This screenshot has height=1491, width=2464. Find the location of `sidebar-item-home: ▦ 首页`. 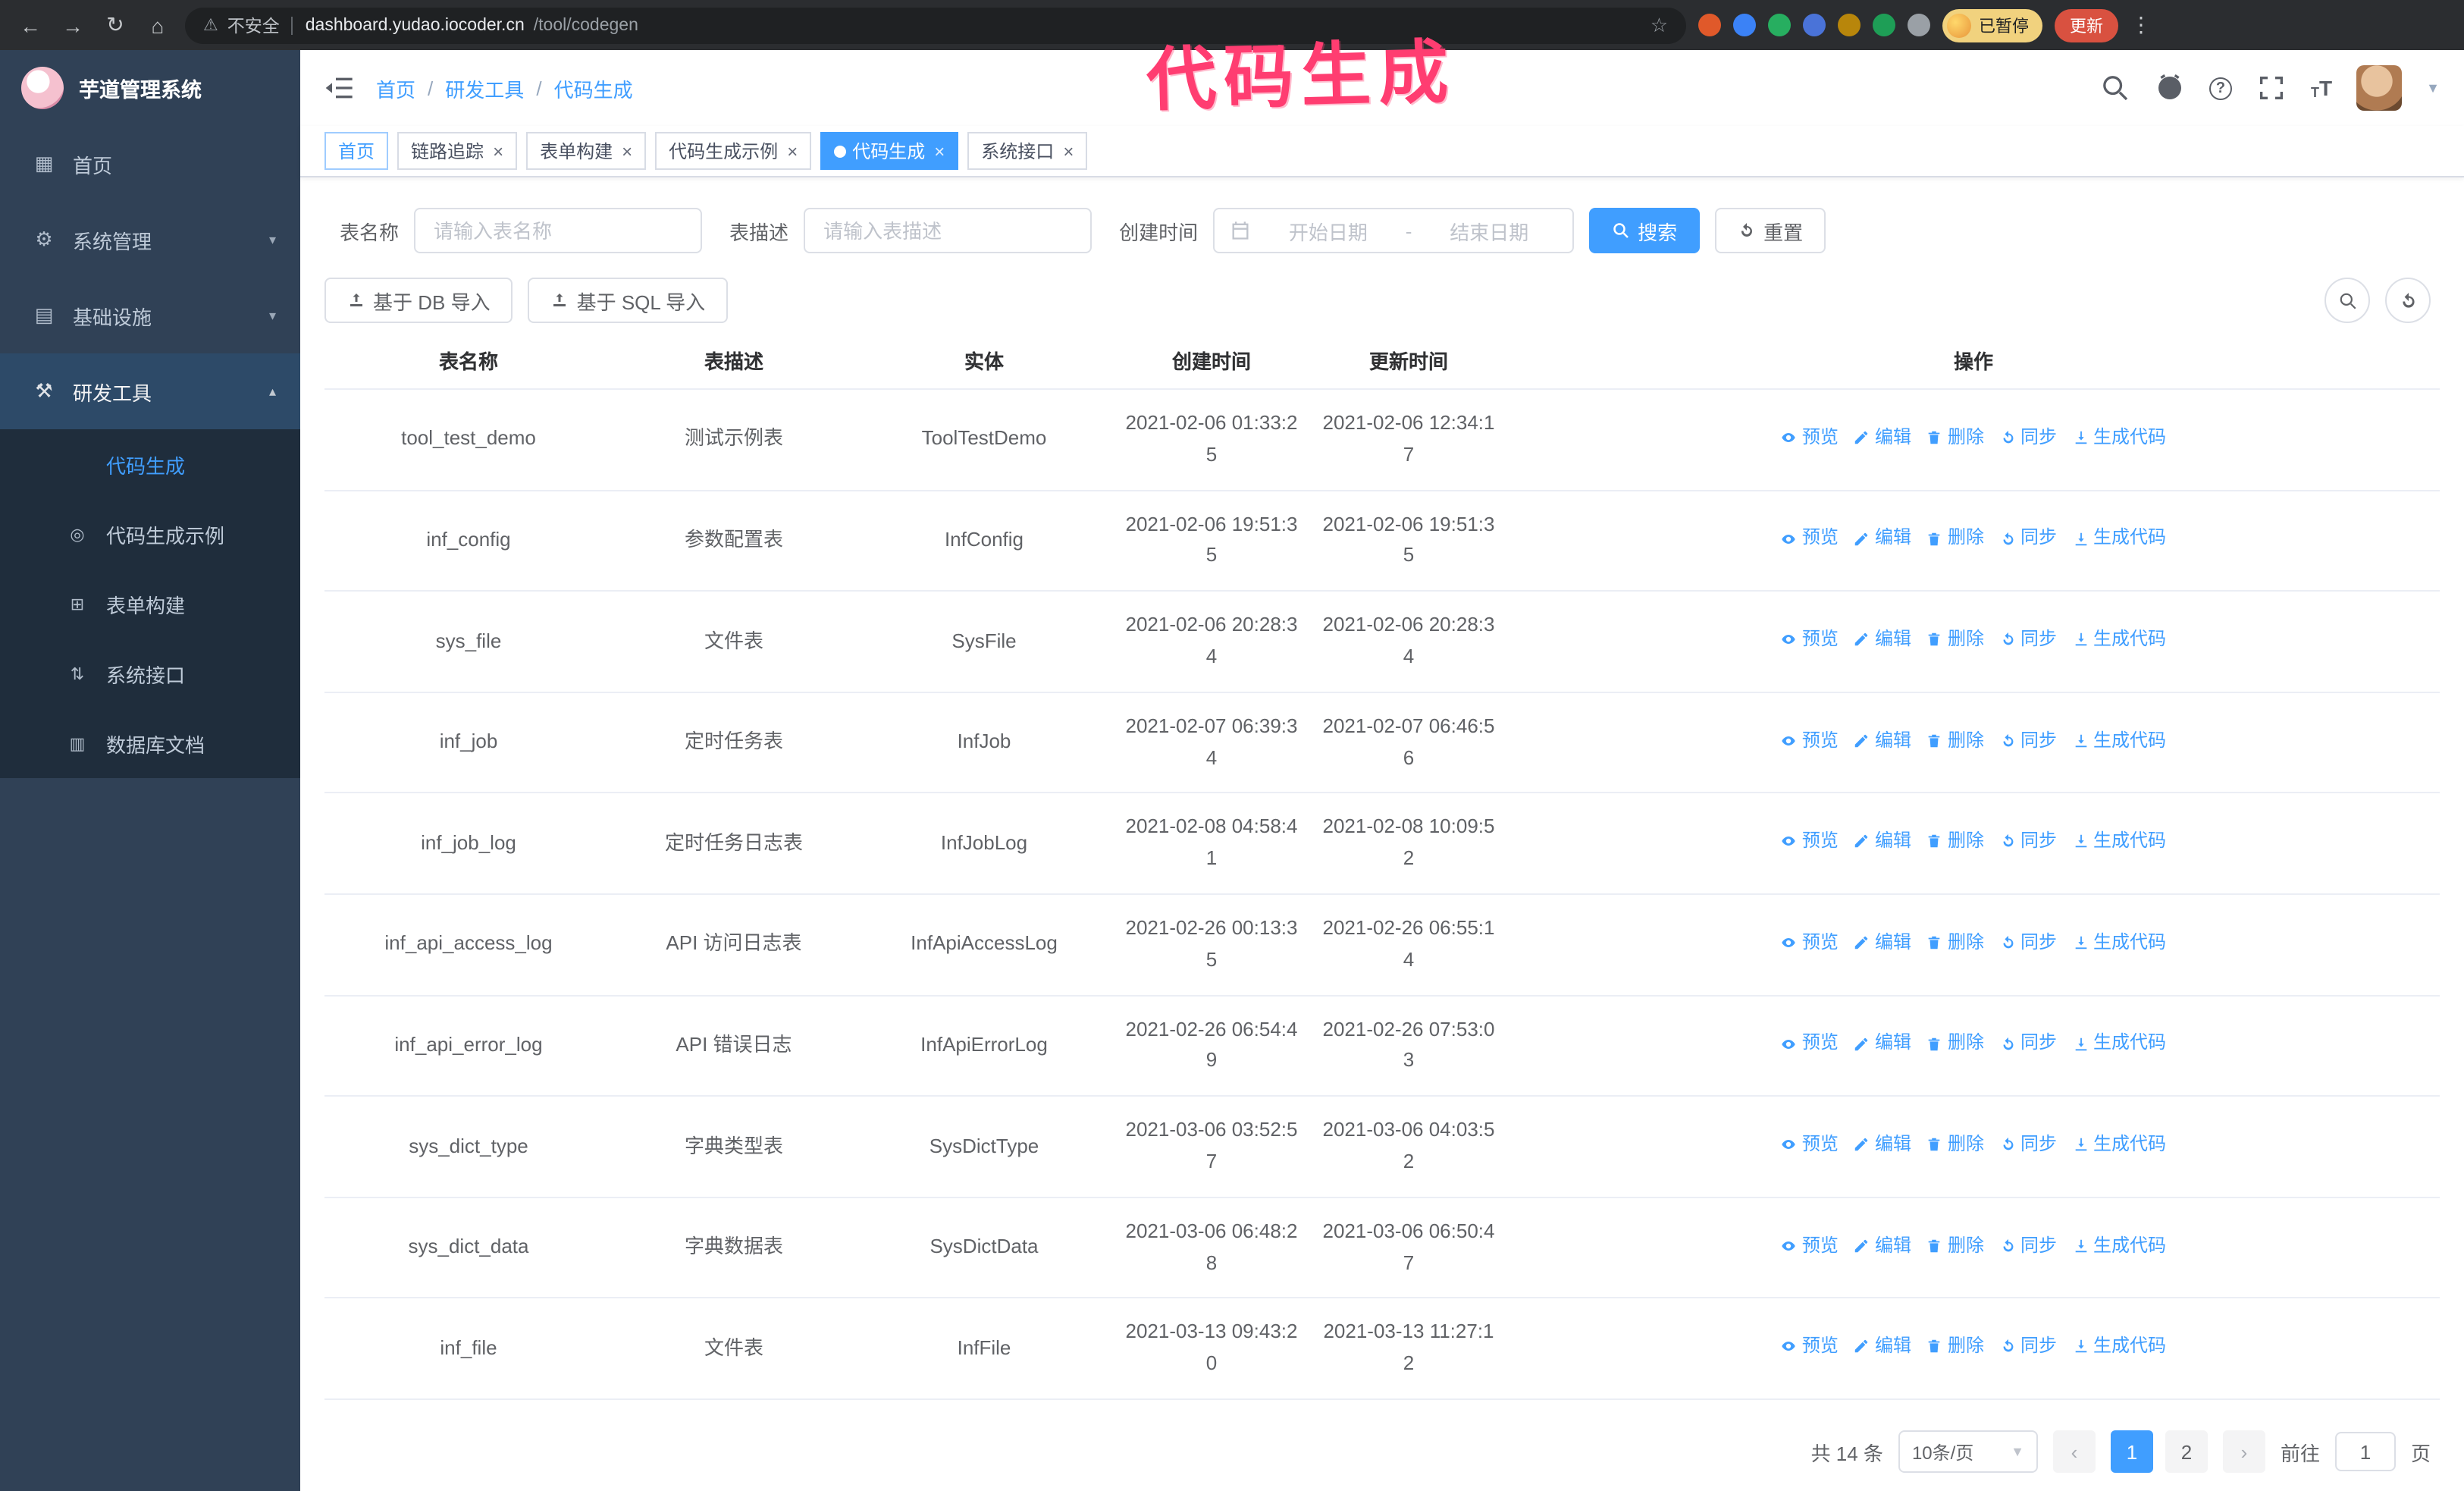

sidebar-item-home: ▦ 首页 is located at coordinates (150, 164).